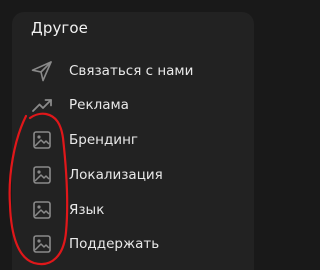  What do you see at coordinates (42, 71) in the screenshot?
I see `send-icon` at bounding box center [42, 71].